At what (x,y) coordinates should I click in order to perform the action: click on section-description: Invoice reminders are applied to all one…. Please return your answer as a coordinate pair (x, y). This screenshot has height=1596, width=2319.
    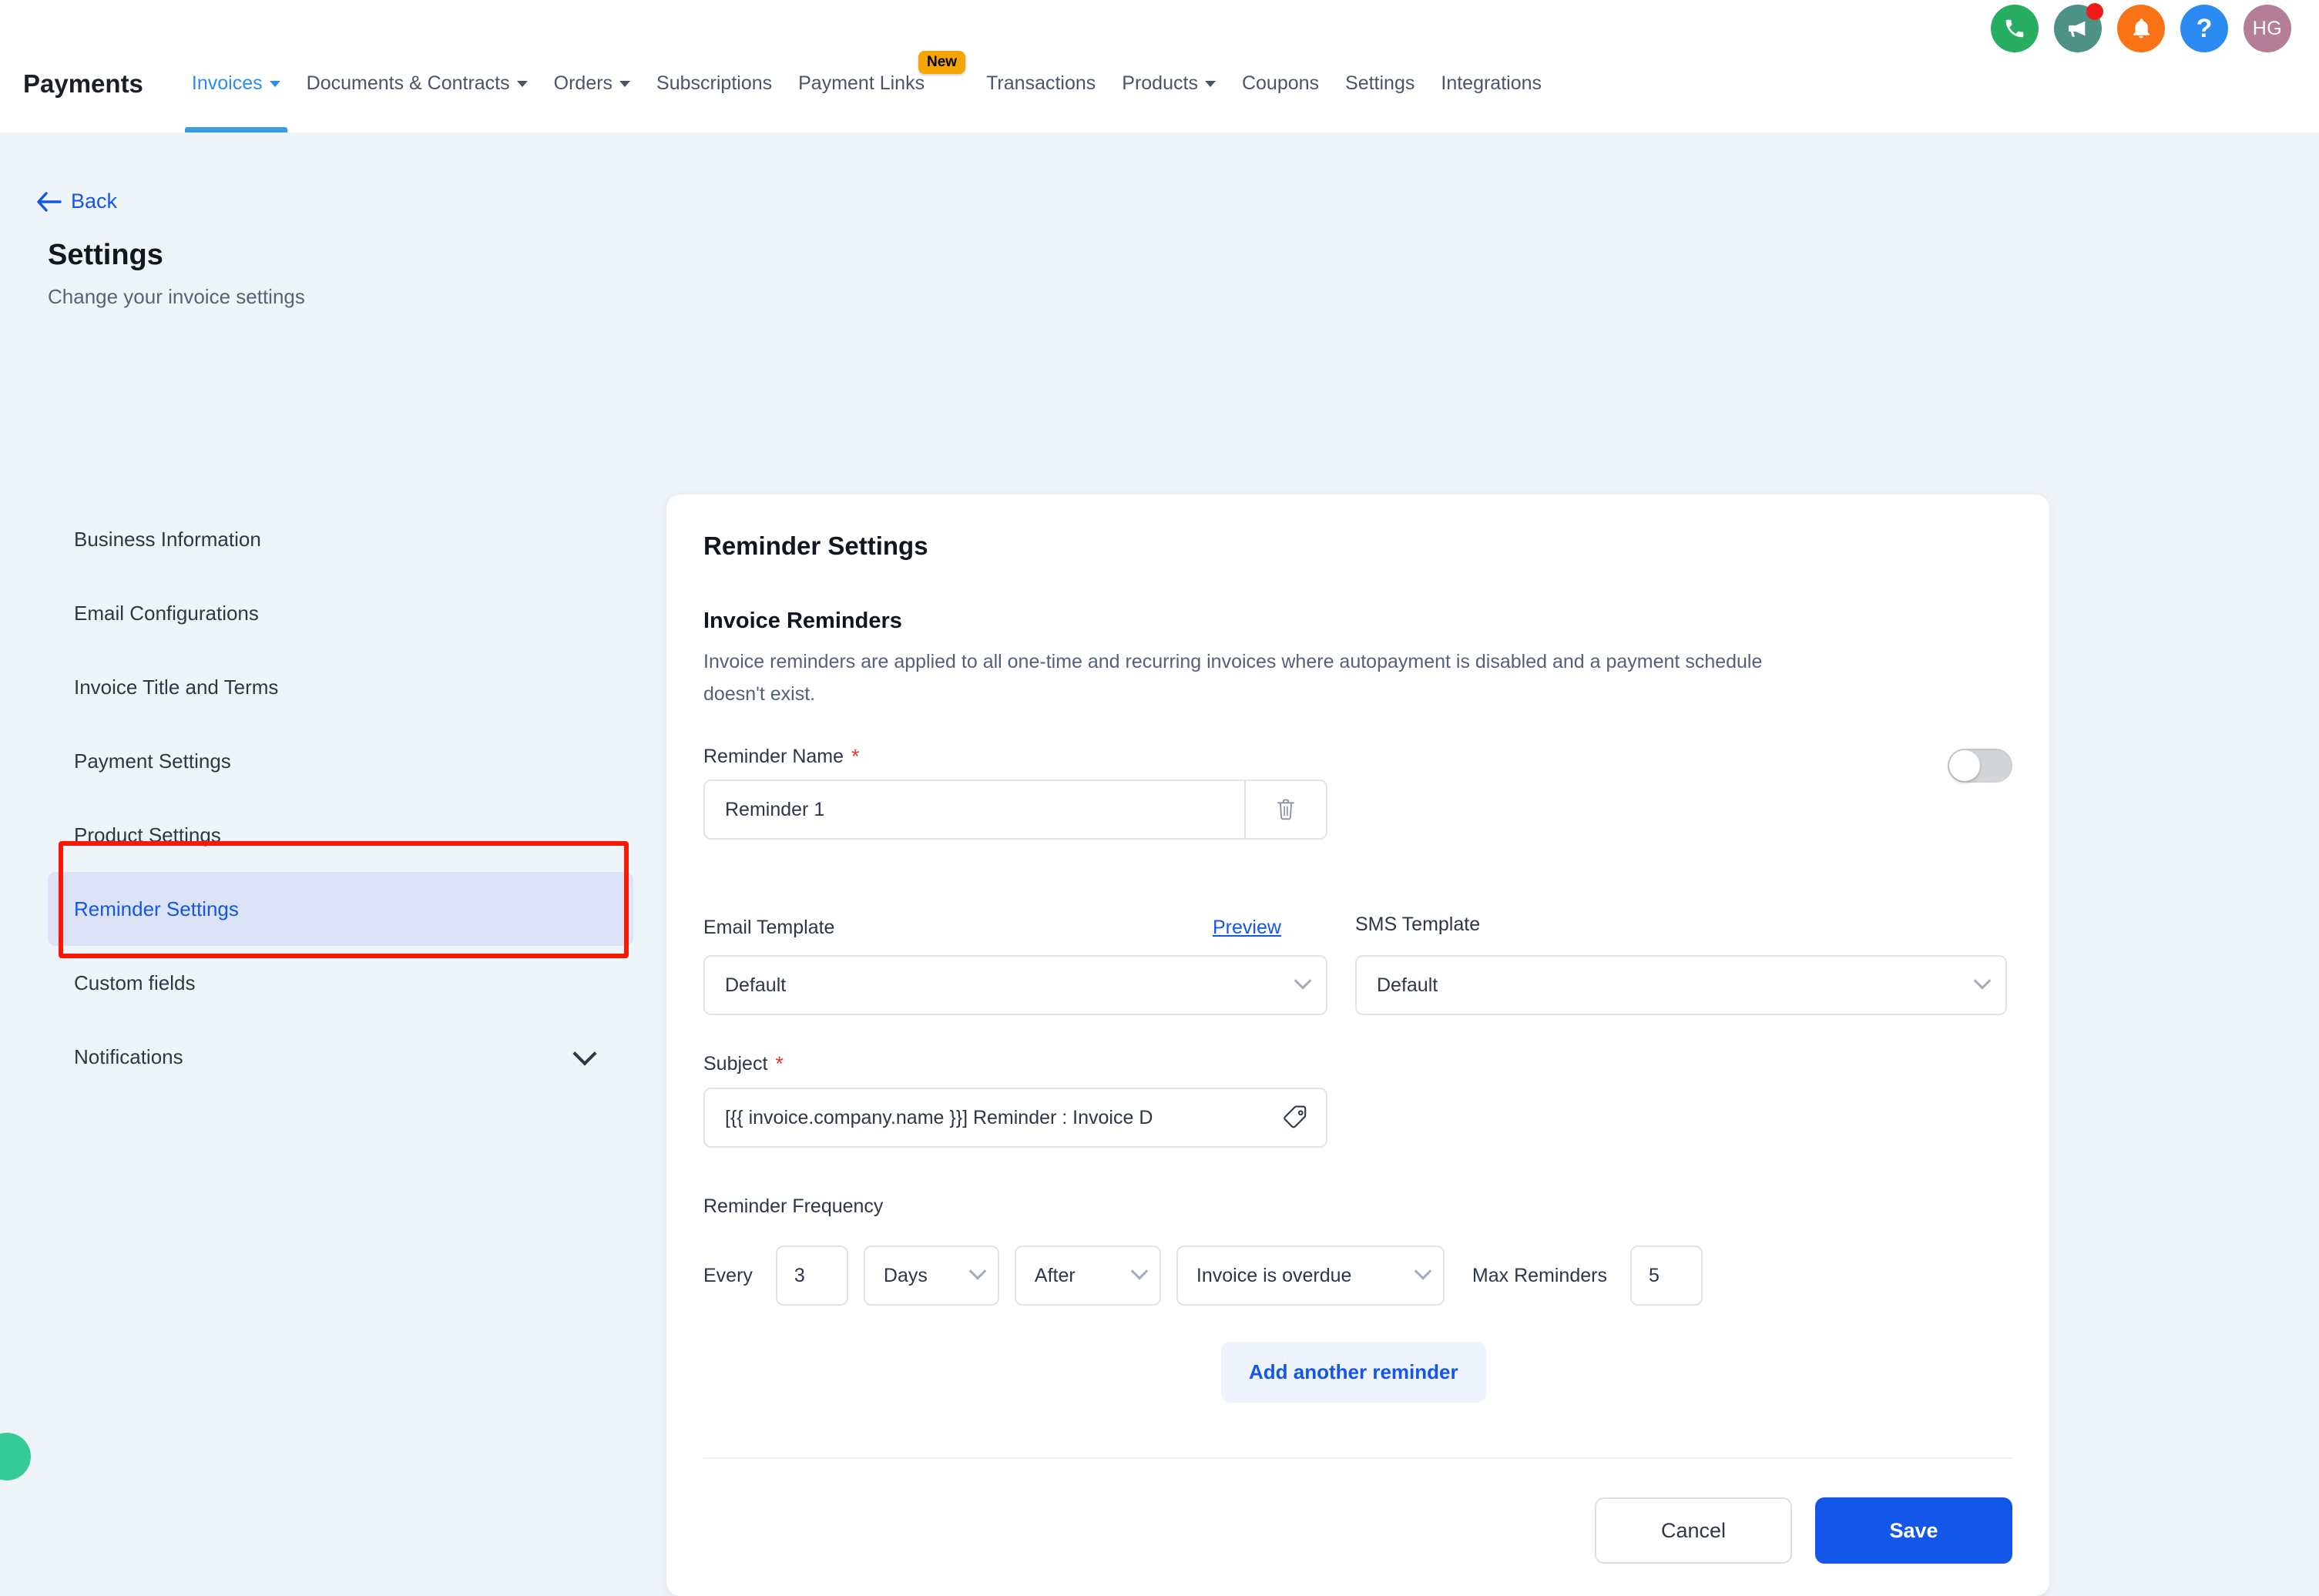
    Looking at the image, I should click on (1233, 678).